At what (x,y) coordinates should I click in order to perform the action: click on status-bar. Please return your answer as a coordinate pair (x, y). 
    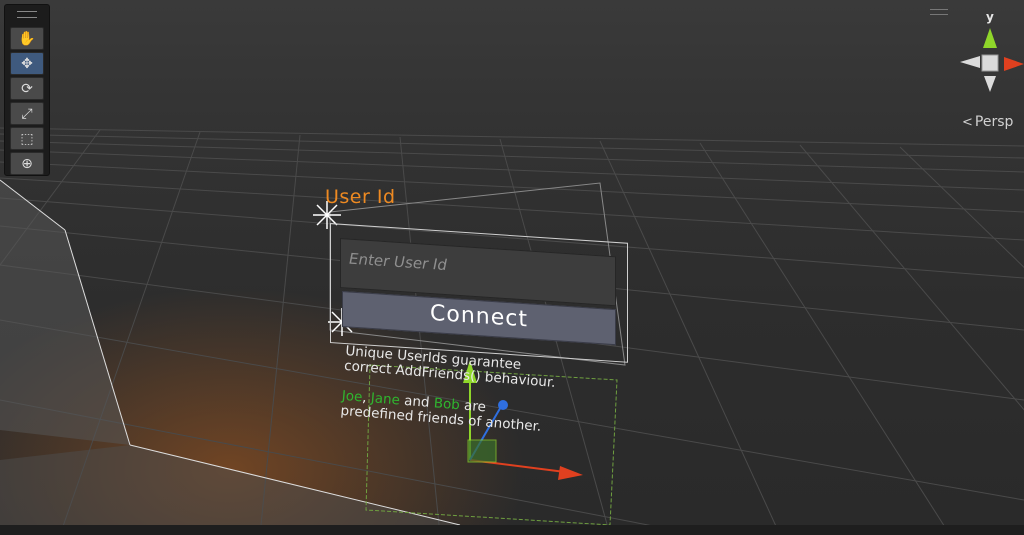
    Looking at the image, I should click on (512, 530).